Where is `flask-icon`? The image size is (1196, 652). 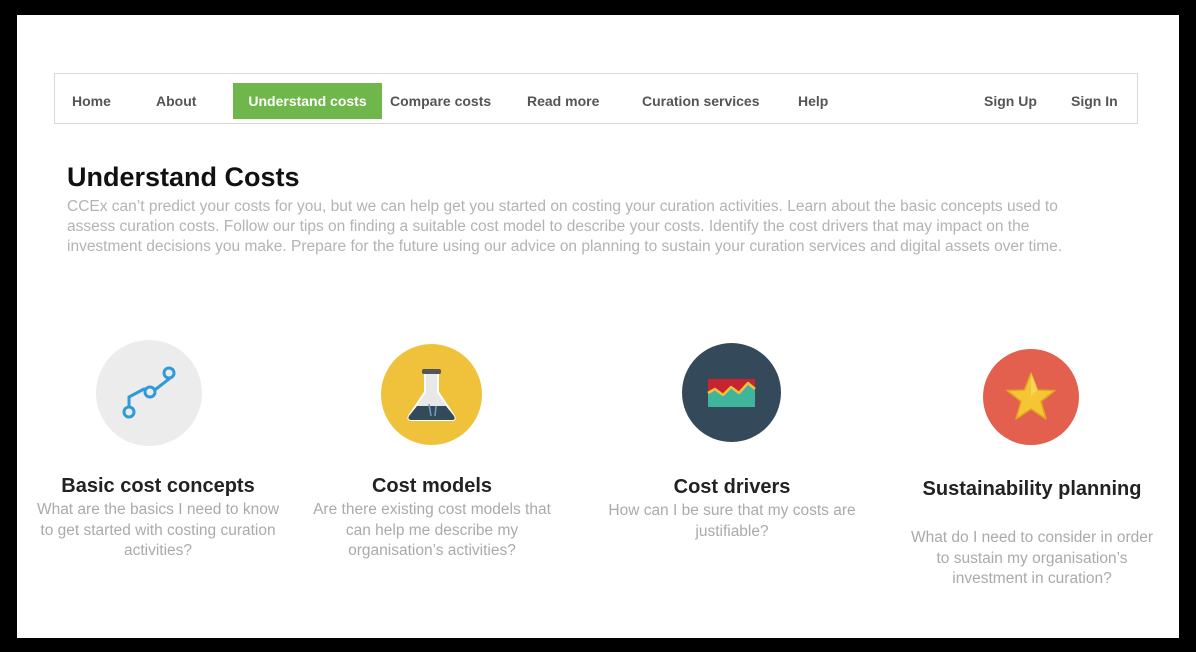 flask-icon is located at coordinates (431, 395).